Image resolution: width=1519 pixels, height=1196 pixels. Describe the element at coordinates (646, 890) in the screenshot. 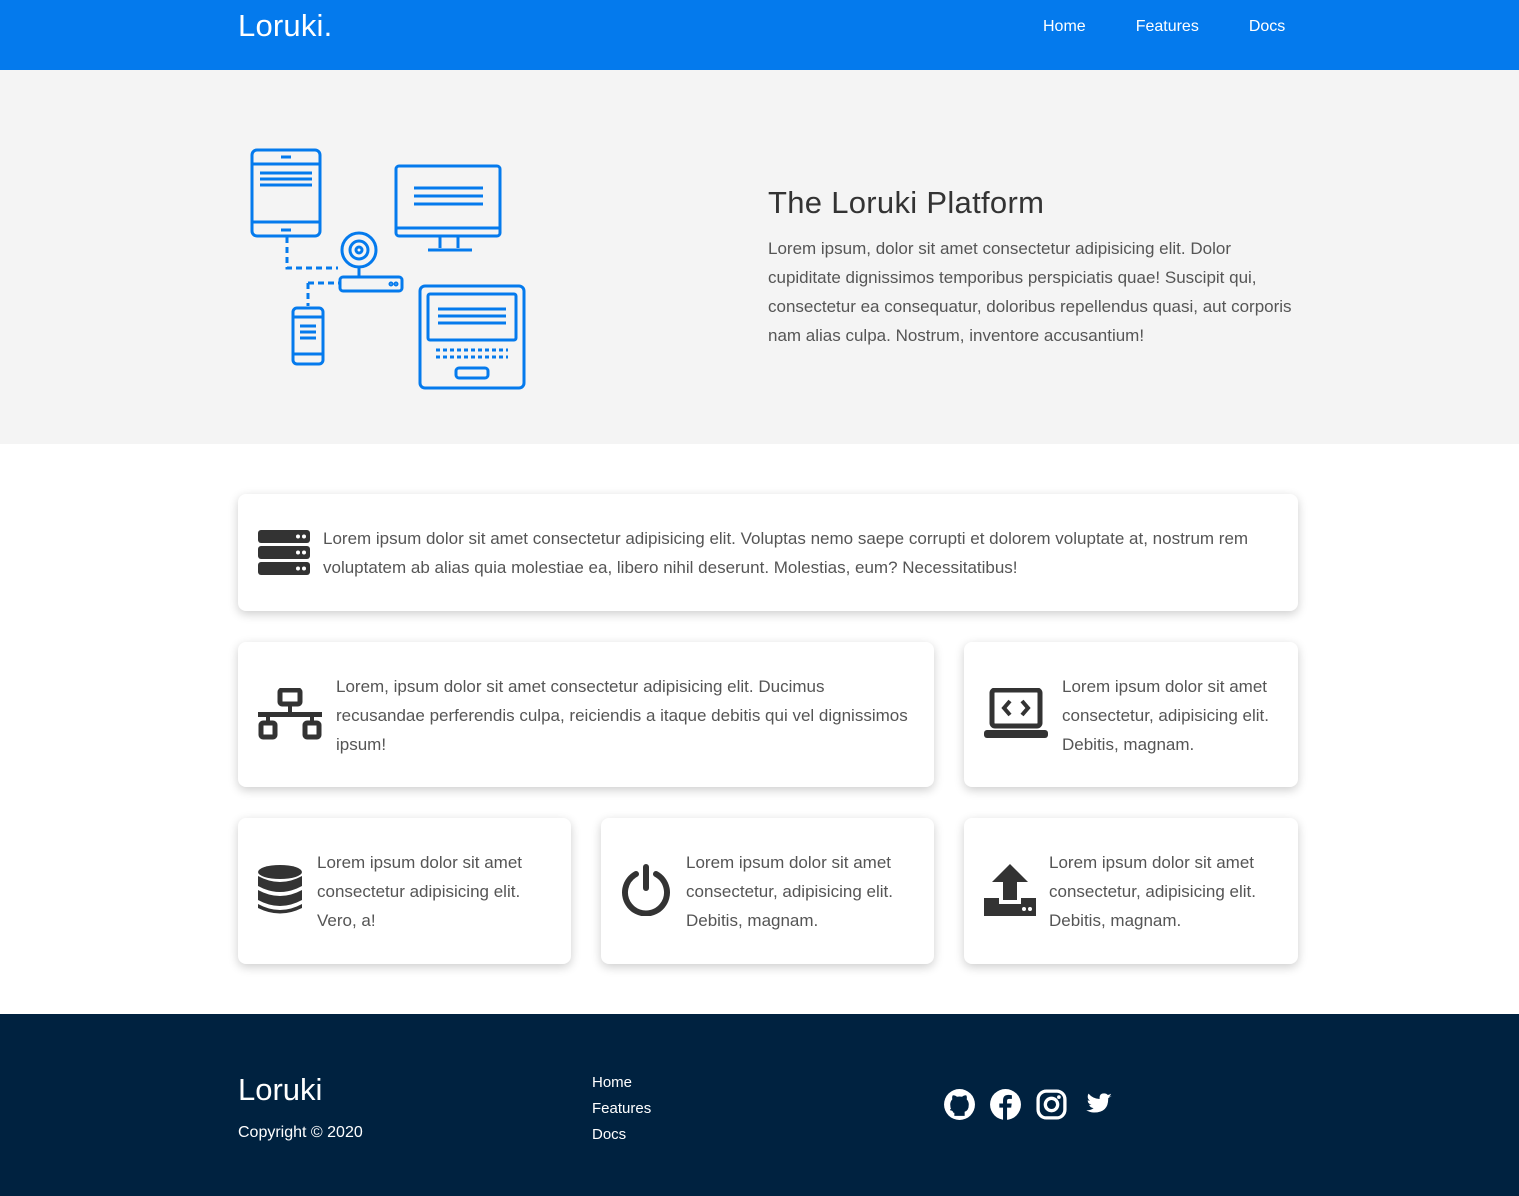

I see `power-off-icon` at that location.